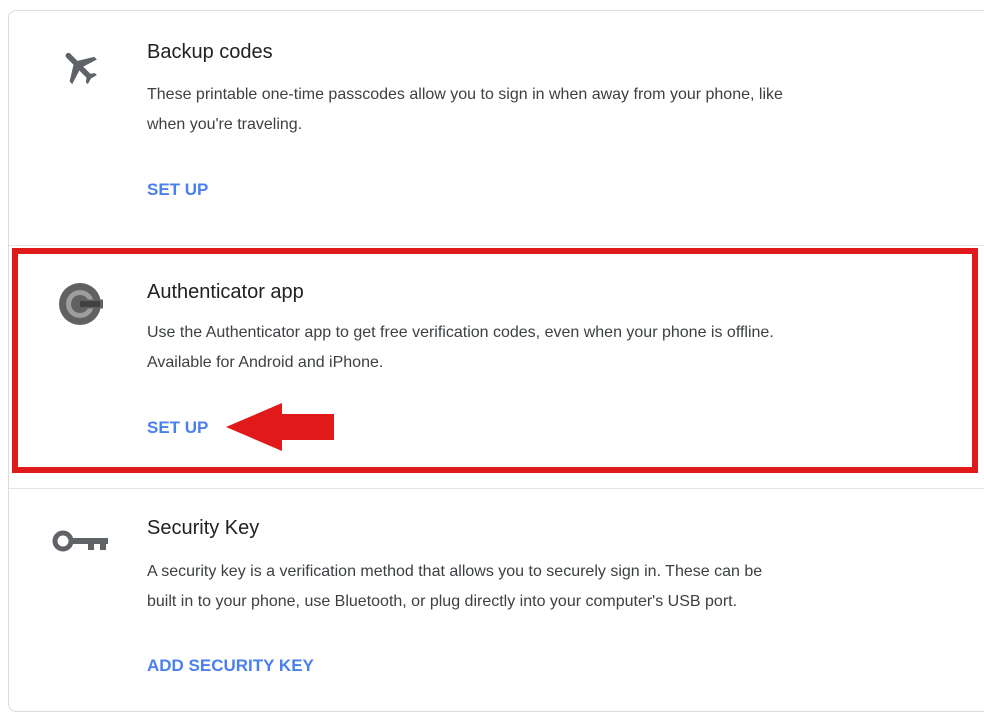 The height and width of the screenshot is (712, 984). Describe the element at coordinates (81, 543) in the screenshot. I see `key-icon` at that location.